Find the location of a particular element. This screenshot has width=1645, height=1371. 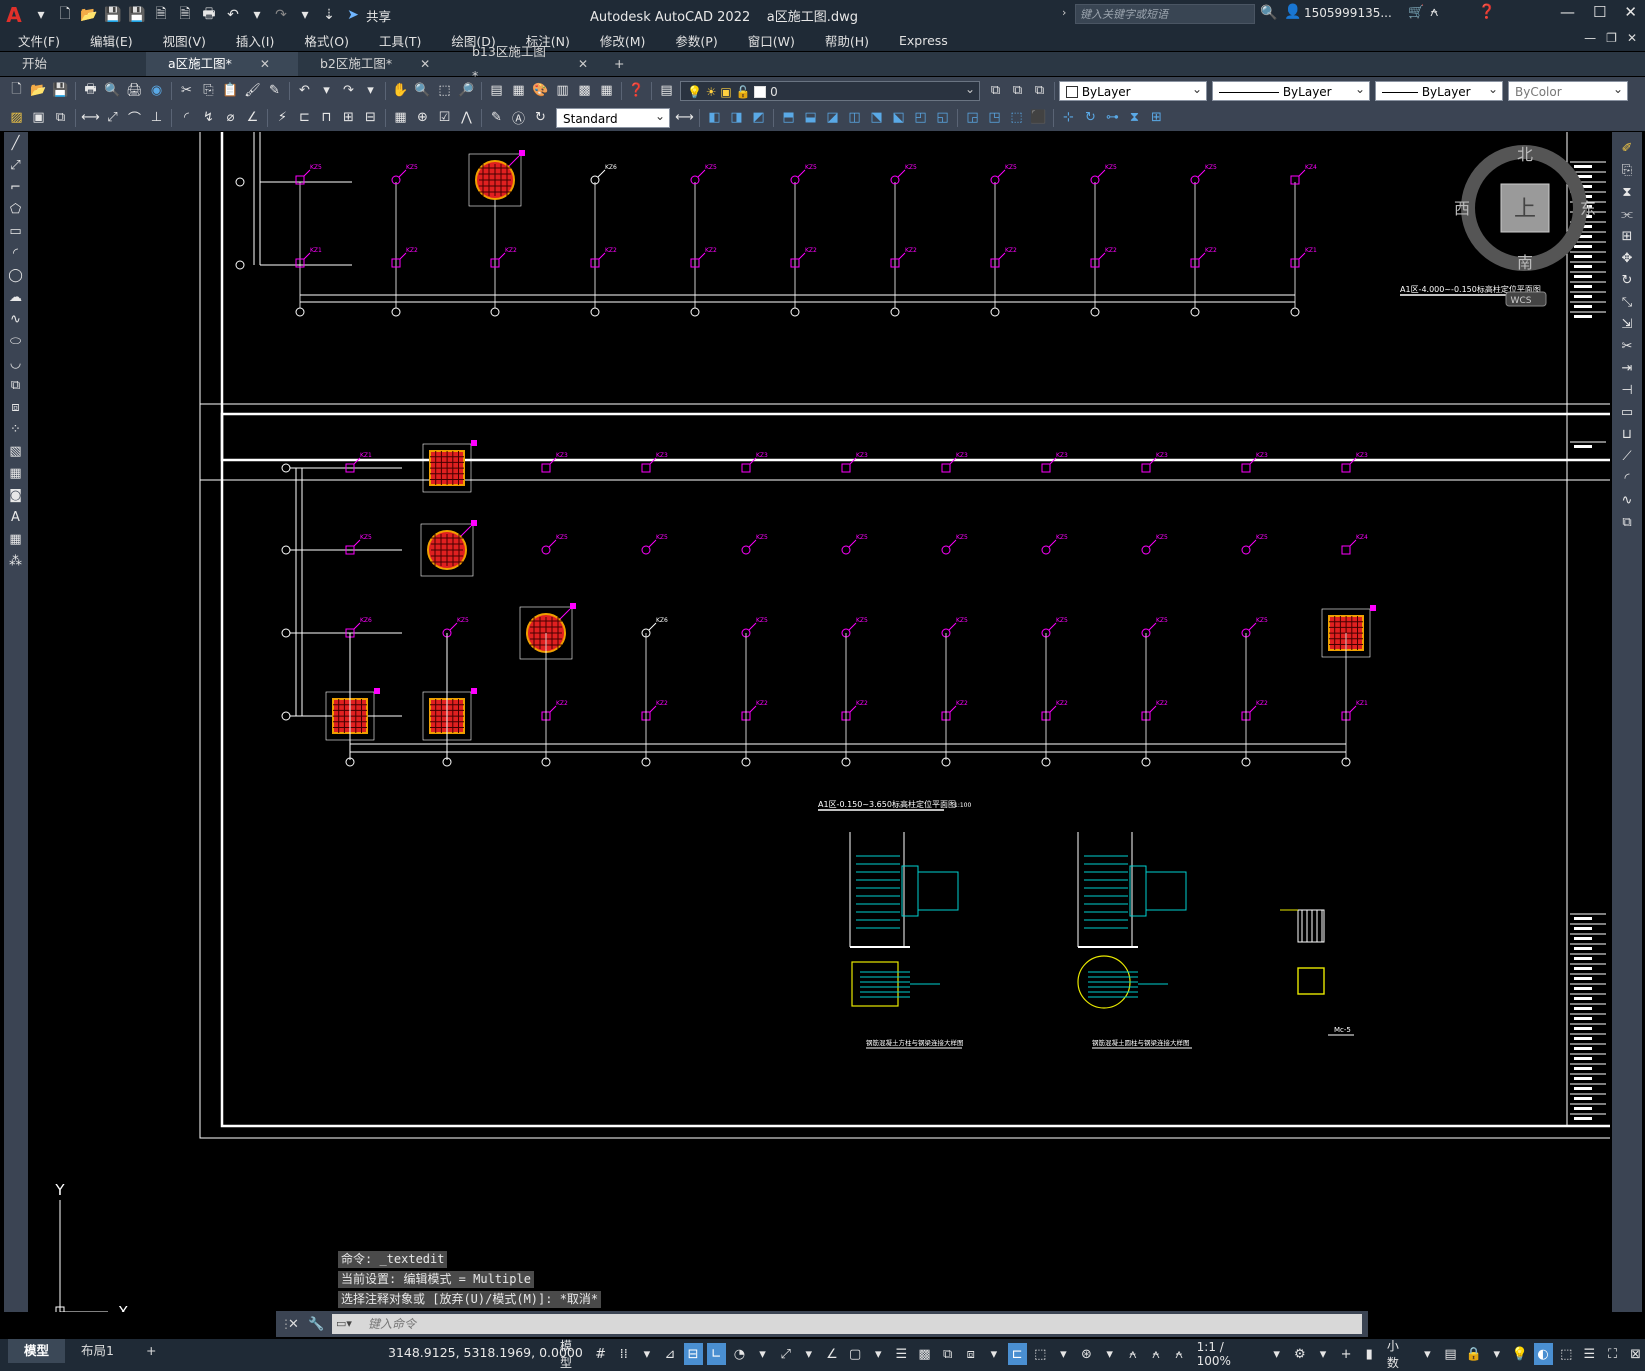

minimize-icon: — is located at coordinates (1567, 12).